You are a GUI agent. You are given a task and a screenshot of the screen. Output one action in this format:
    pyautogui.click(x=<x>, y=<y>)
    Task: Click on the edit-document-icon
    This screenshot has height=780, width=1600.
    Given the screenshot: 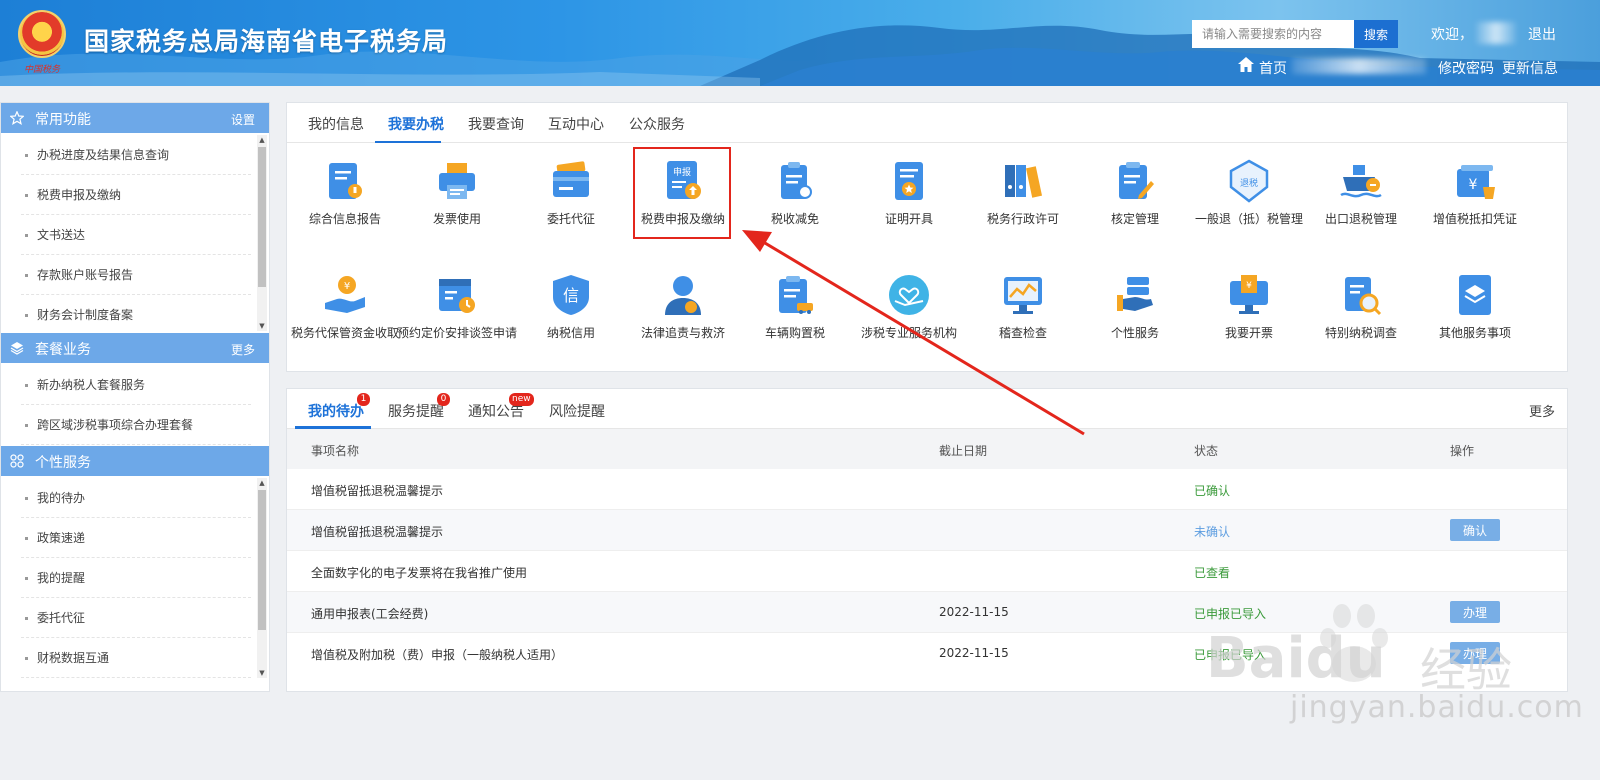 What is the action you would take?
    pyautogui.click(x=1136, y=180)
    